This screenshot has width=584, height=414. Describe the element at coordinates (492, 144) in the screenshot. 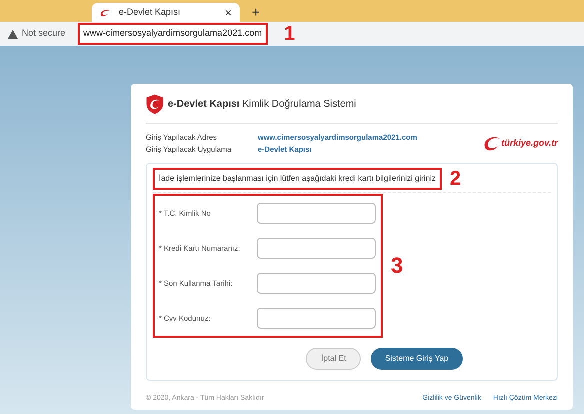

I see `brand-logo-icon` at that location.